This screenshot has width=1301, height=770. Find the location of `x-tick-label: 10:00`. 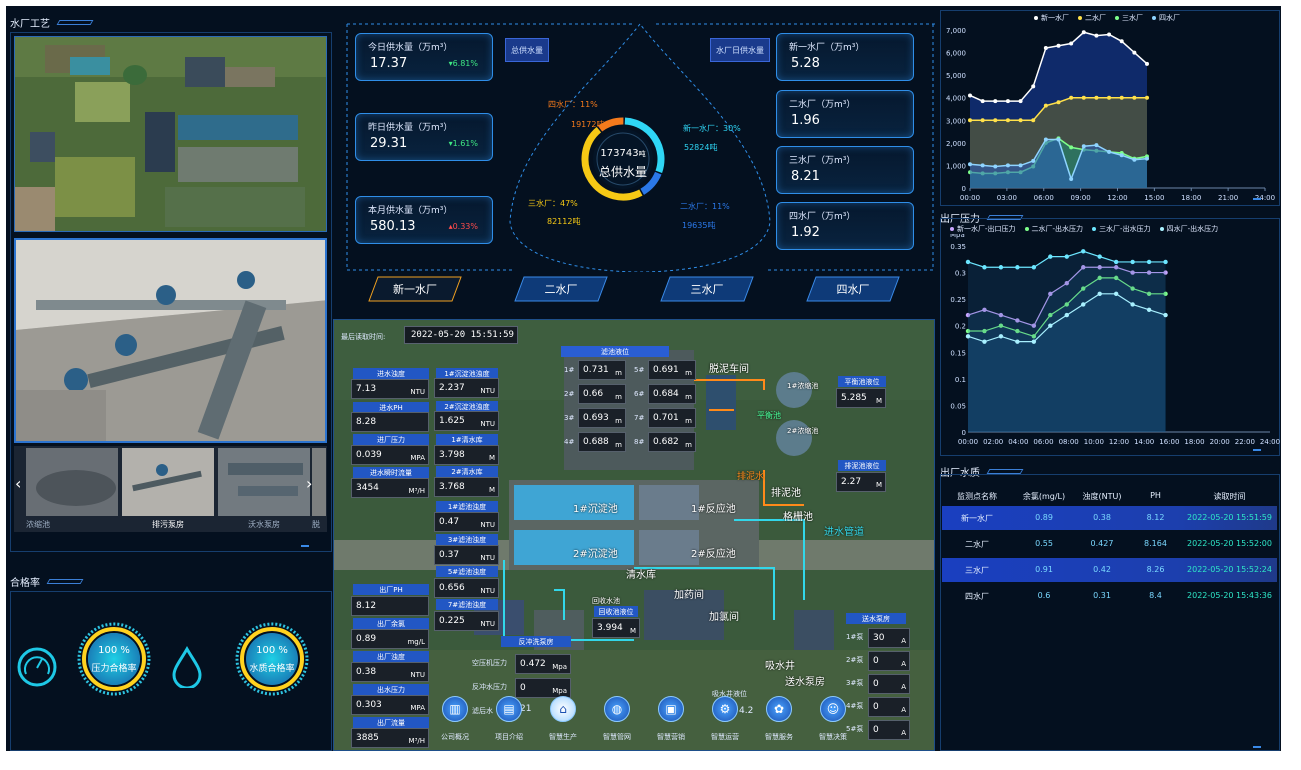

x-tick-label: 10:00 is located at coordinates (1094, 442).